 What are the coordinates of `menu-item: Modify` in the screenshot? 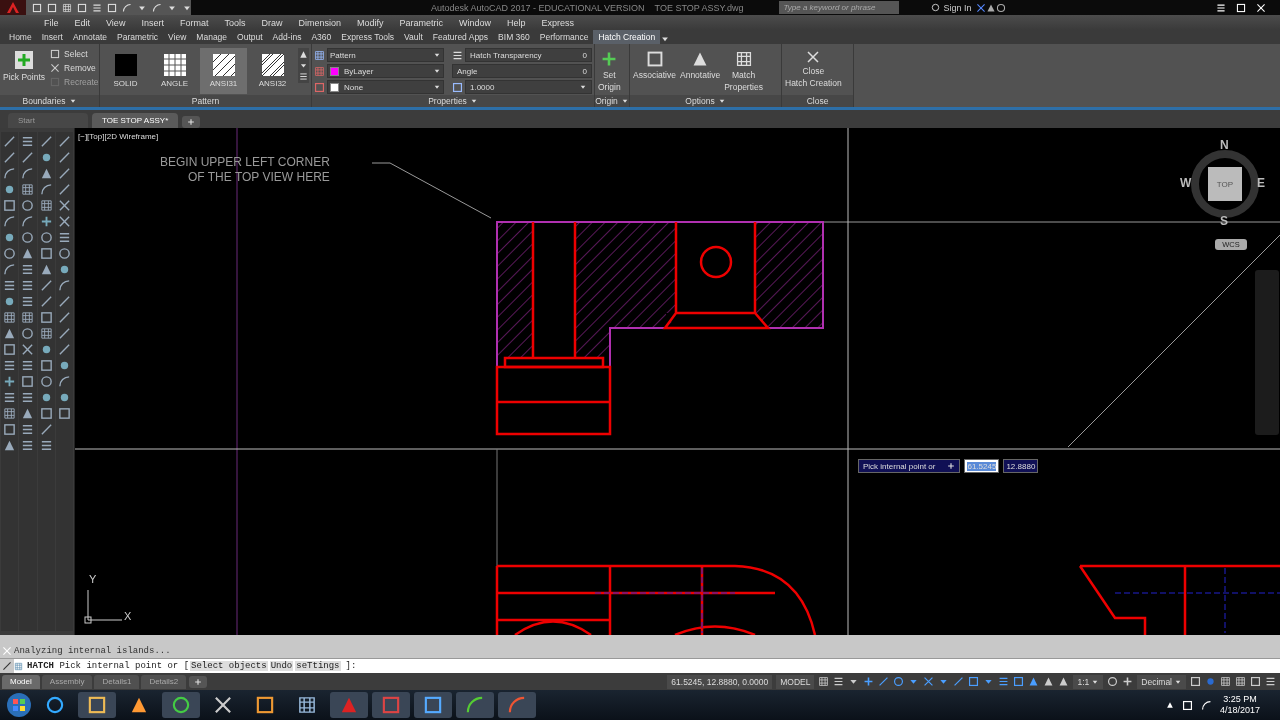 It's located at (370, 22).